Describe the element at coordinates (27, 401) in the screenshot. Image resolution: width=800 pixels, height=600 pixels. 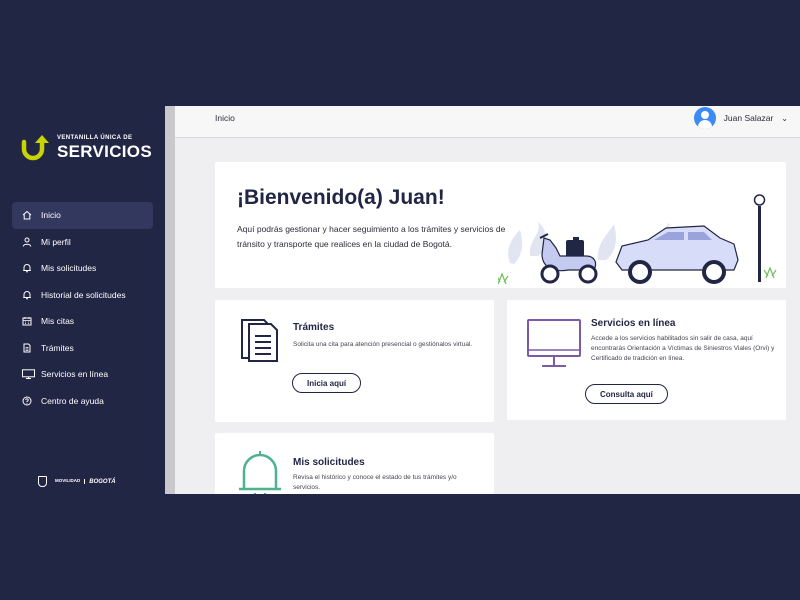
I see `help-icon` at that location.